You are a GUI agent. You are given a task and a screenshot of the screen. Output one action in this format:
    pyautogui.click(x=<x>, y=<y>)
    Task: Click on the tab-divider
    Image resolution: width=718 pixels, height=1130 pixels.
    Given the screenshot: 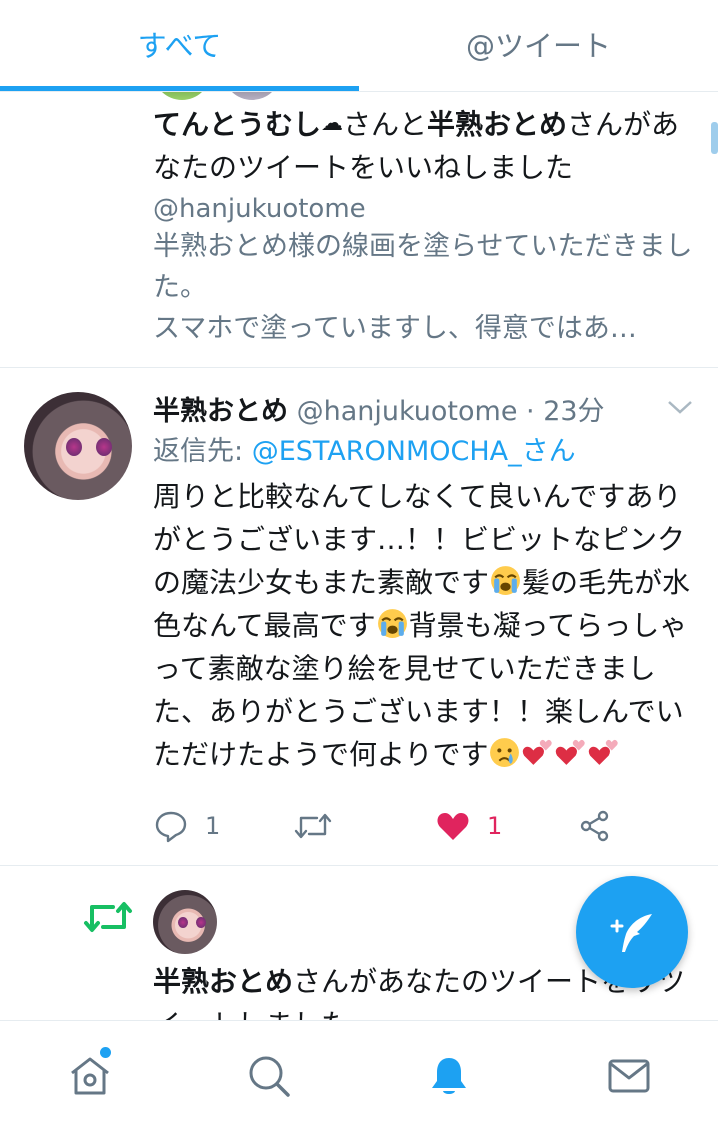 What is the action you would take?
    pyautogui.click(x=359, y=91)
    